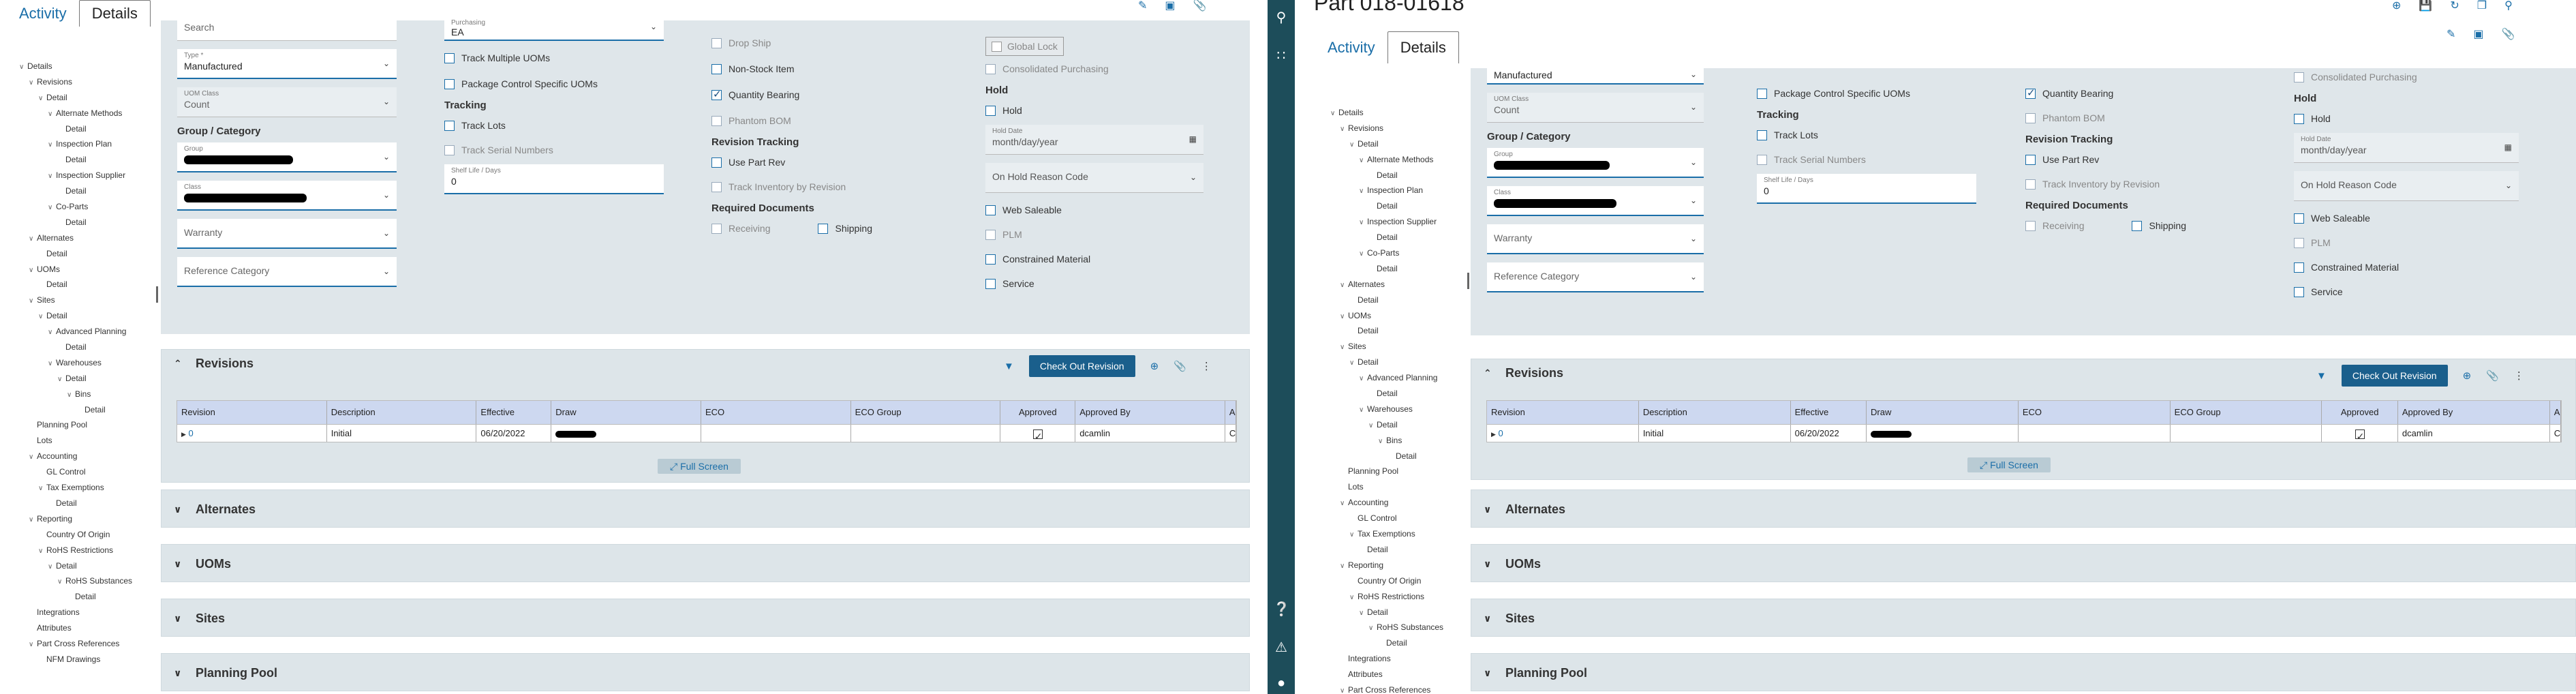  What do you see at coordinates (1595, 108) in the screenshot?
I see `uom-class-select: UOM Class Count ⌄` at bounding box center [1595, 108].